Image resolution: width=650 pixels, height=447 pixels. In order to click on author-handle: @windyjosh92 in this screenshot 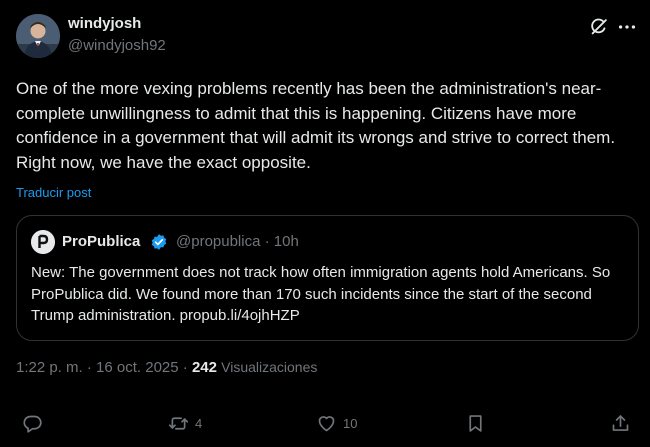, I will do `click(117, 45)`.